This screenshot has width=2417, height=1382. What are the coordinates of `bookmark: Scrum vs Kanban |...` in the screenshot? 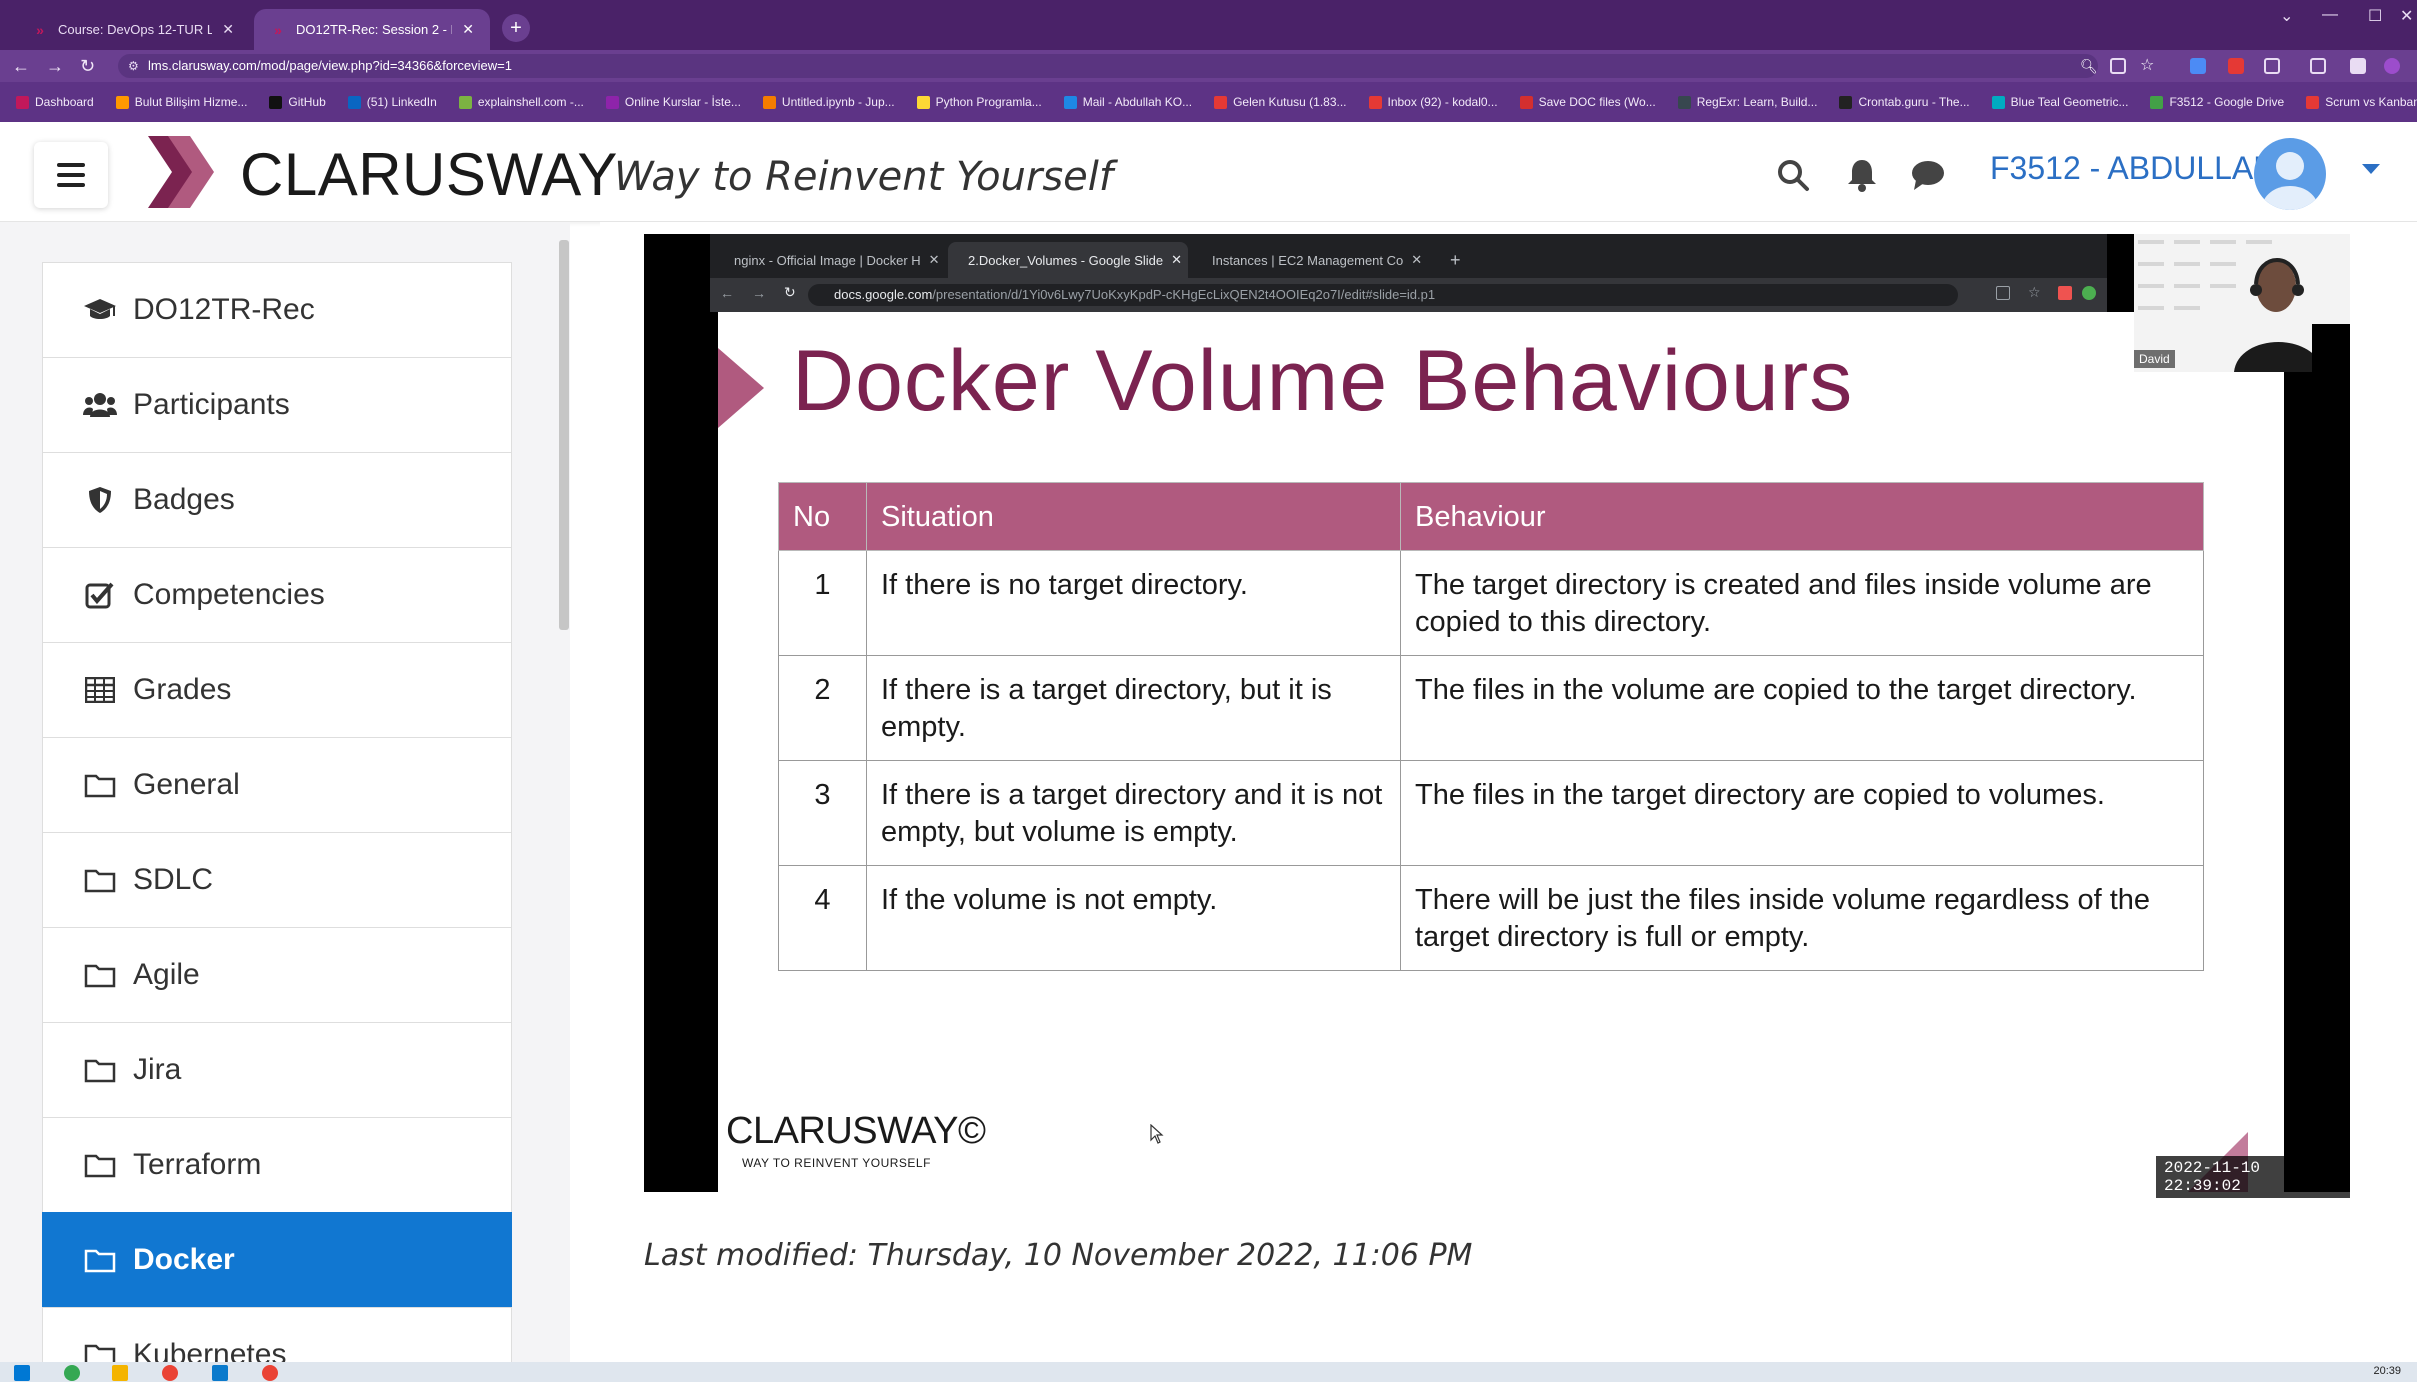 It's located at (2361, 102).